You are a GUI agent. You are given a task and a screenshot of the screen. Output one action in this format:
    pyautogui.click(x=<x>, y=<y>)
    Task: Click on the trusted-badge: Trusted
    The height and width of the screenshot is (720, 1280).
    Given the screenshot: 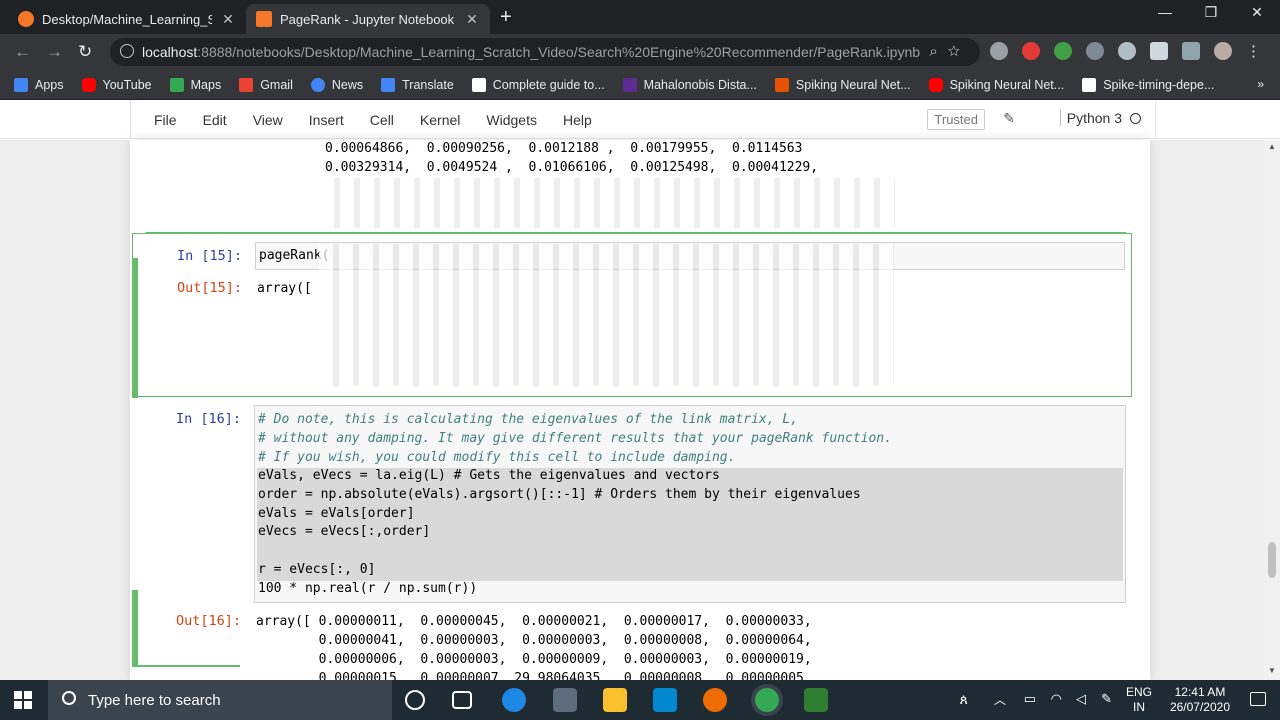 What is the action you would take?
    pyautogui.click(x=956, y=119)
    